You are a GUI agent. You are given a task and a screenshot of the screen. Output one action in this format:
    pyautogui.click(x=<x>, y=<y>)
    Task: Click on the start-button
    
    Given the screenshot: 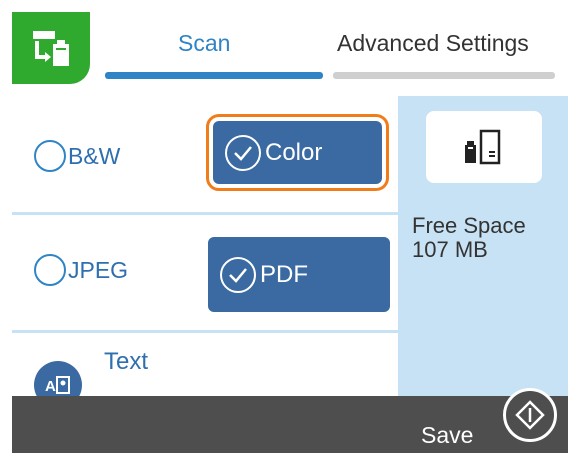 What is the action you would take?
    pyautogui.click(x=530, y=415)
    